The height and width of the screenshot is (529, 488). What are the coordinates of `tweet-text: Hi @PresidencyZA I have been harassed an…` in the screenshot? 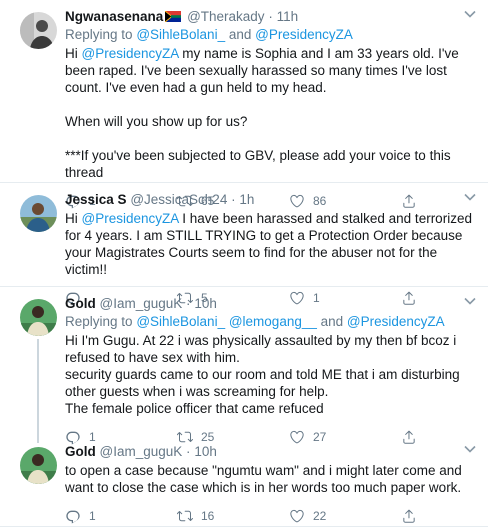 It's located at (270, 244).